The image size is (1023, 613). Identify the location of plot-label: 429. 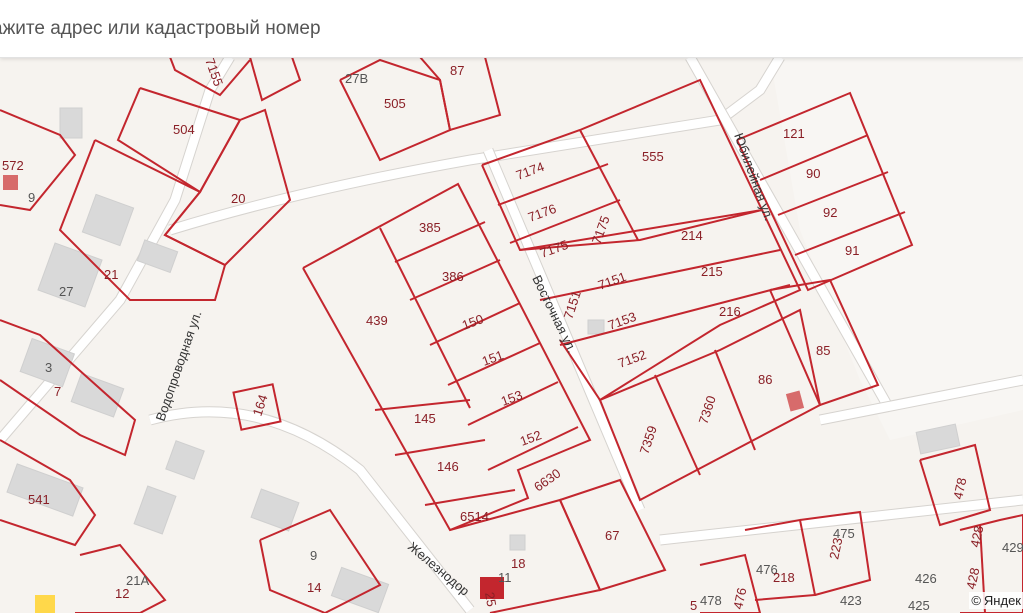
(1012, 547).